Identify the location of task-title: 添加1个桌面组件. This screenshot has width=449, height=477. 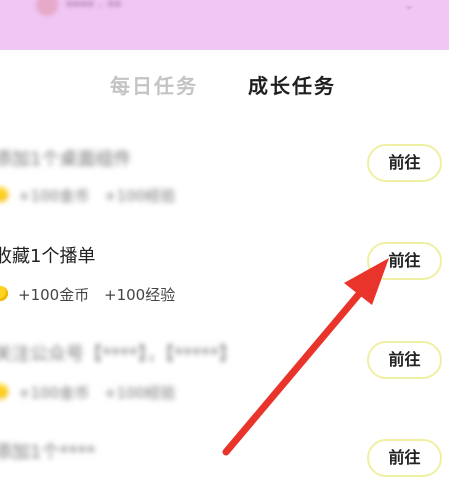
(66, 159).